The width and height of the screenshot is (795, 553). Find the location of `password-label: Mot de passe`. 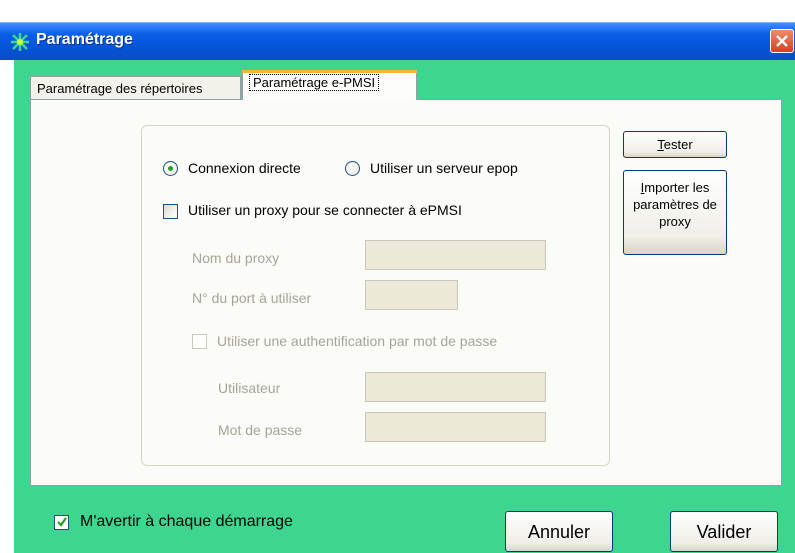

password-label: Mot de passe is located at coordinates (260, 430).